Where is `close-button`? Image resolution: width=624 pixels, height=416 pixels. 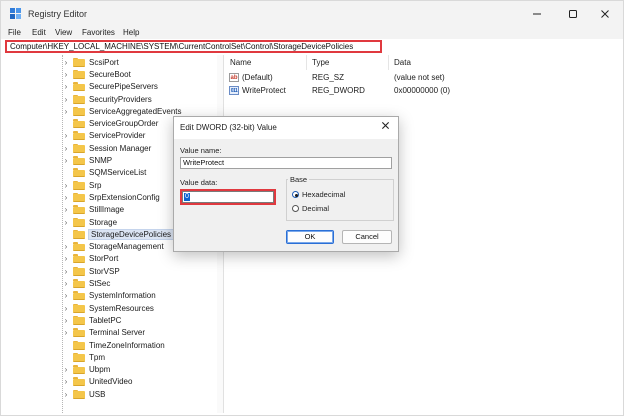 close-button is located at coordinates (605, 14).